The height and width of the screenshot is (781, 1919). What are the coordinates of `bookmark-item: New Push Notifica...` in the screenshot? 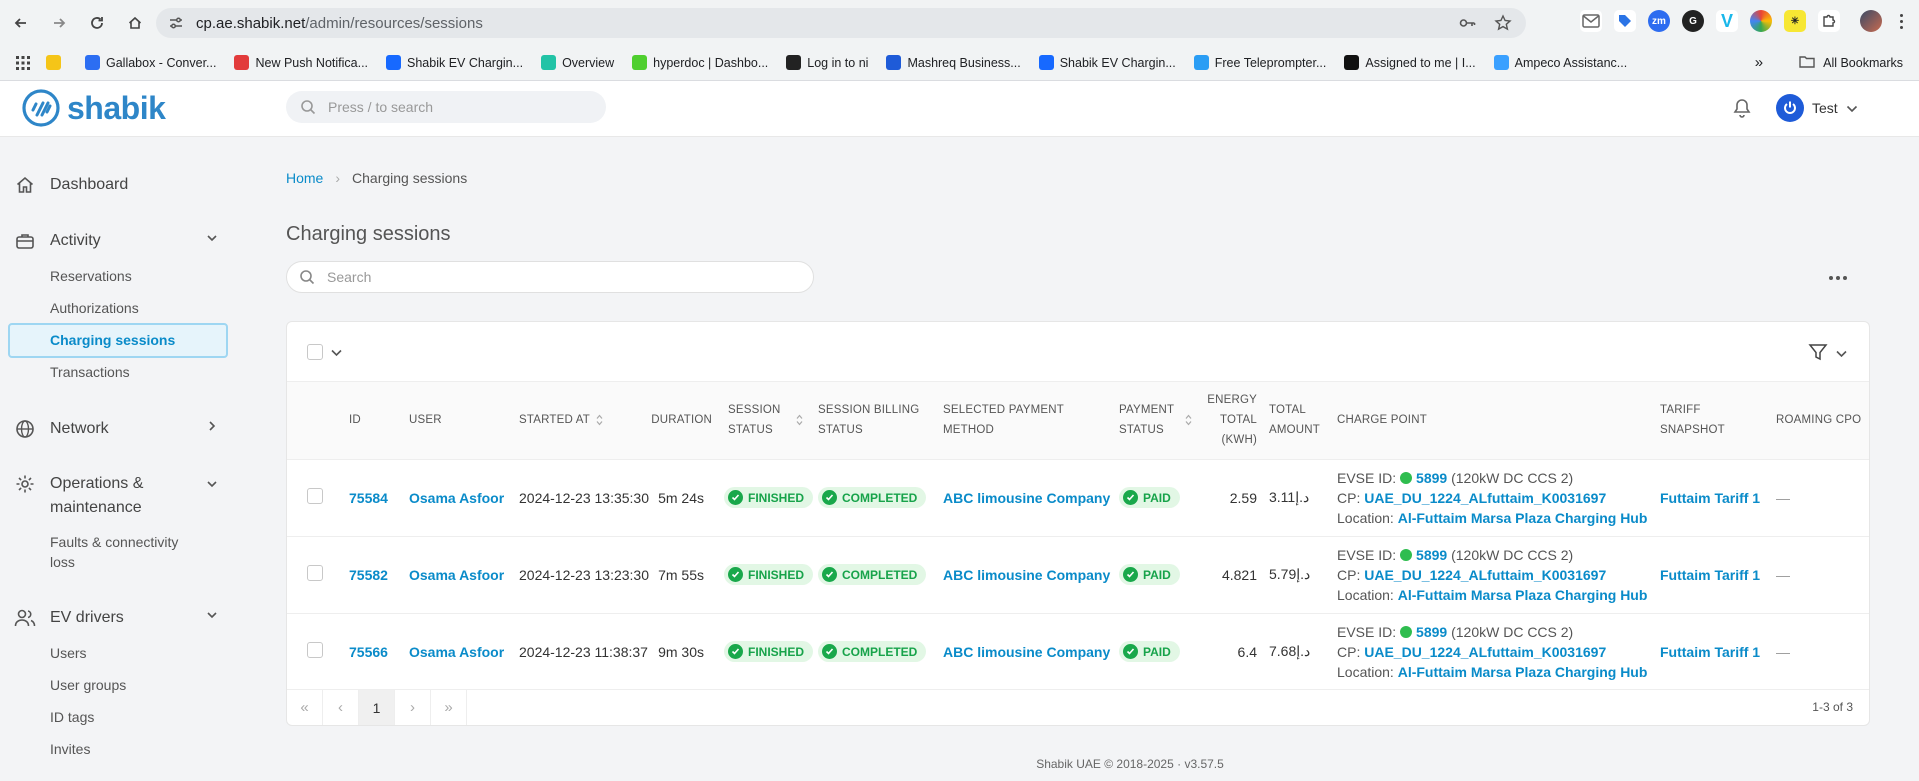 It's located at (301, 62).